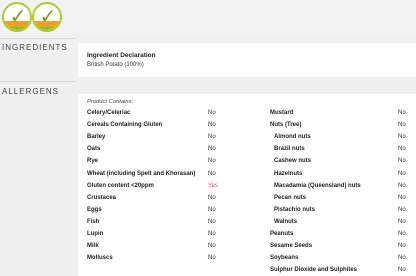 This screenshot has height=276, width=416. Describe the element at coordinates (291, 246) in the screenshot. I see `allergen-name: Sesame Seeds` at that location.